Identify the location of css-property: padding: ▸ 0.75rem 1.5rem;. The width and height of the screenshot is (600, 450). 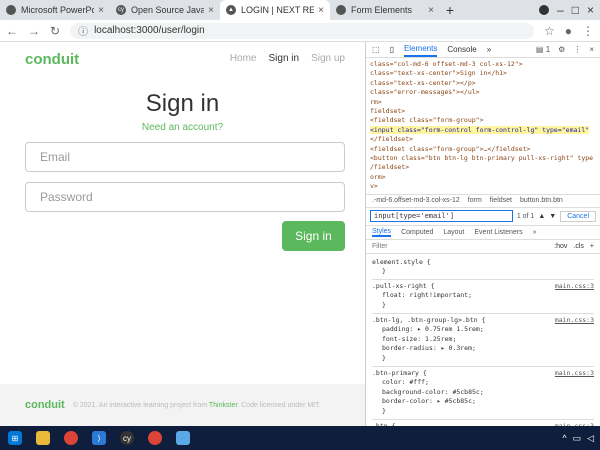
(483, 330).